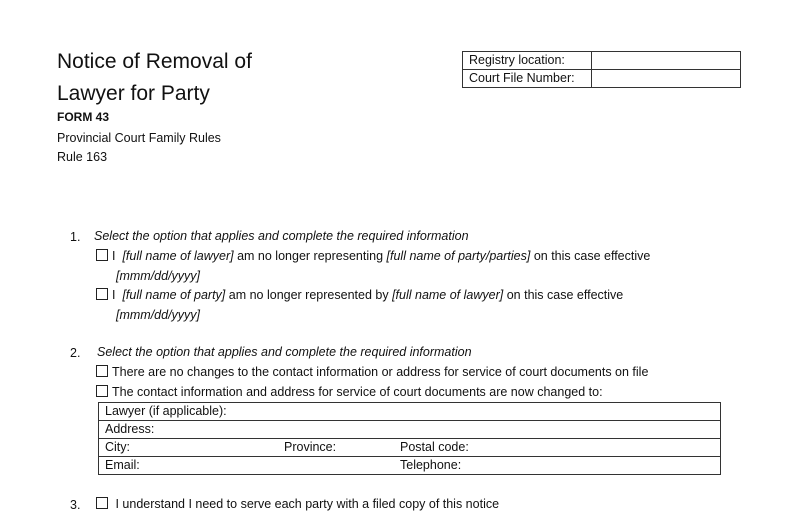  I want to click on city-province-postal-field: City: Province: Postal code:, so click(409, 447).